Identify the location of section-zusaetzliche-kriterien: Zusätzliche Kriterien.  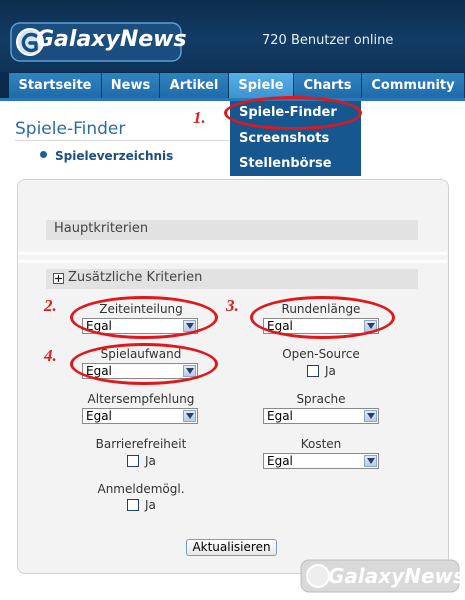
(232, 279).